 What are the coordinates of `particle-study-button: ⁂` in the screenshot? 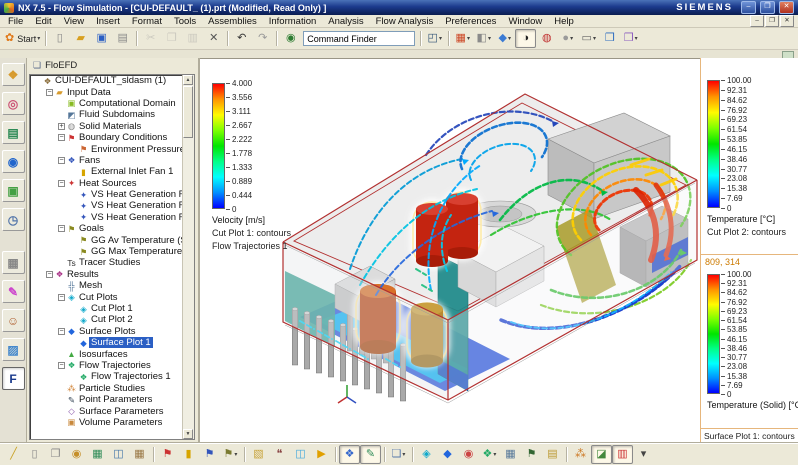 It's located at (580, 454).